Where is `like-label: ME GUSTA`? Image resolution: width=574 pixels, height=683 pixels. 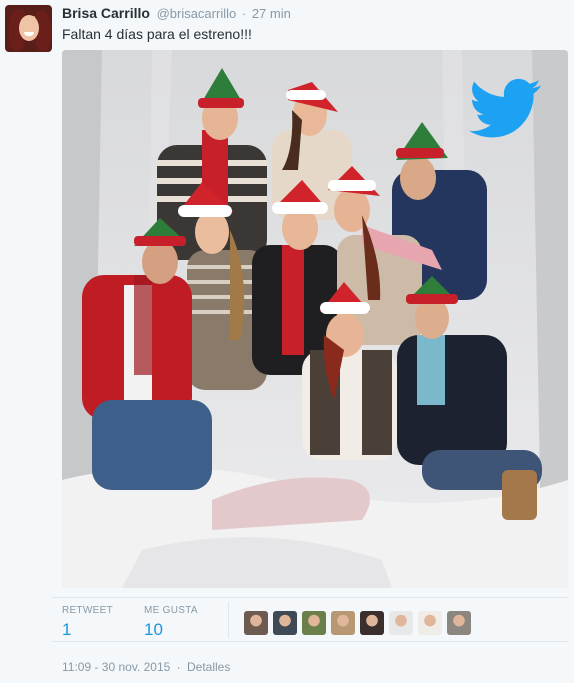
like-label: ME GUSTA is located at coordinates (171, 610).